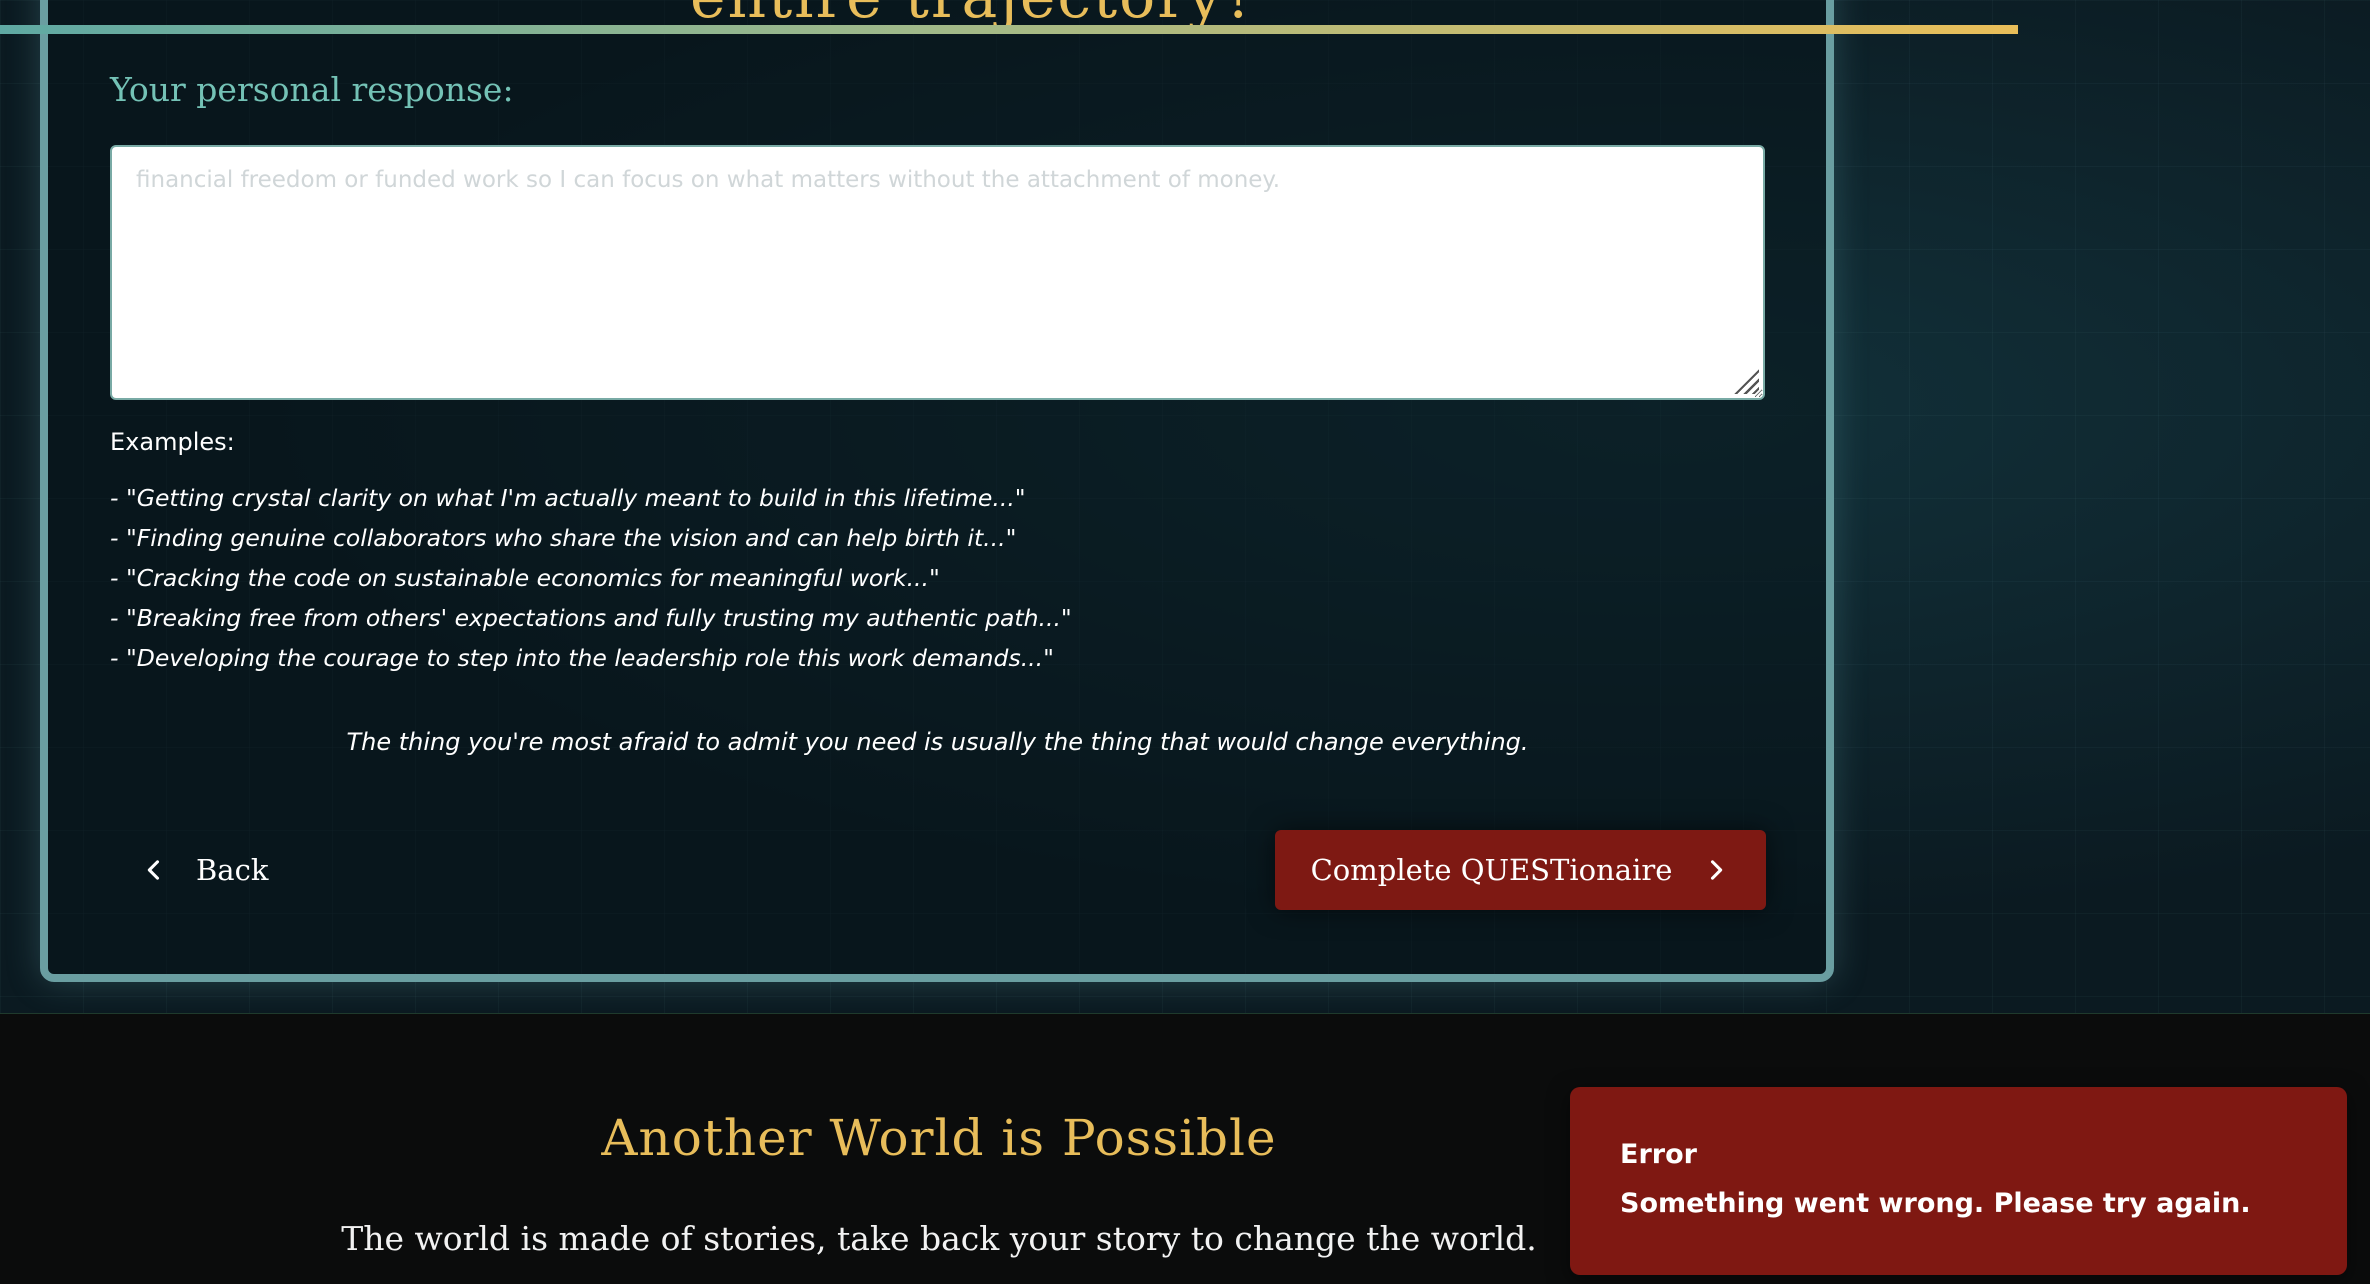  Describe the element at coordinates (232, 870) in the screenshot. I see `back-label: Back` at that location.